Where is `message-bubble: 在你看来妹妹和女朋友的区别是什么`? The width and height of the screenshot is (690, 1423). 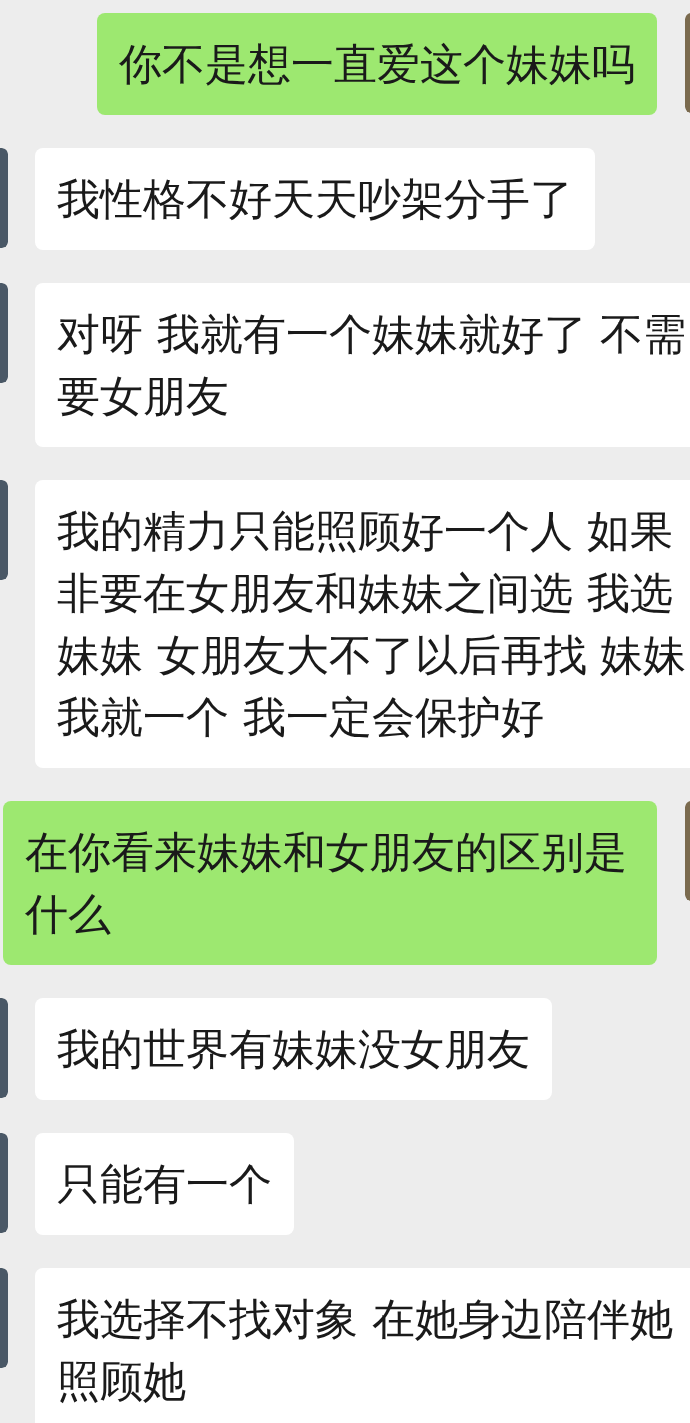
message-bubble: 在你看来妹妹和女朋友的区别是什么 is located at coordinates (330, 883).